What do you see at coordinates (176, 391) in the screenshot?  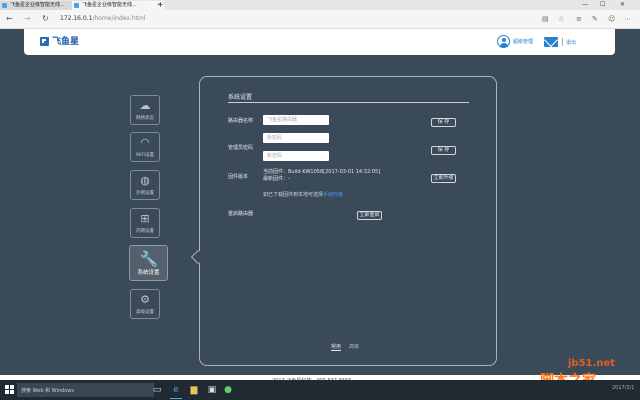 I see `edge-browser-icon: e` at bounding box center [176, 391].